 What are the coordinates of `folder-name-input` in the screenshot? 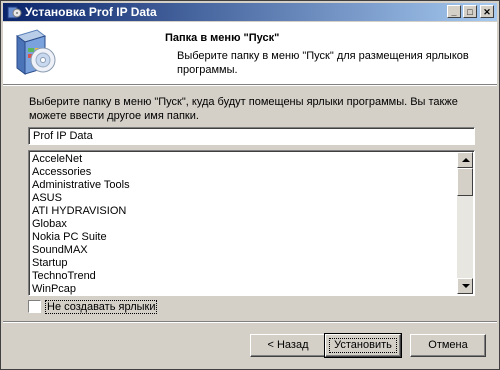 It's located at (251, 136).